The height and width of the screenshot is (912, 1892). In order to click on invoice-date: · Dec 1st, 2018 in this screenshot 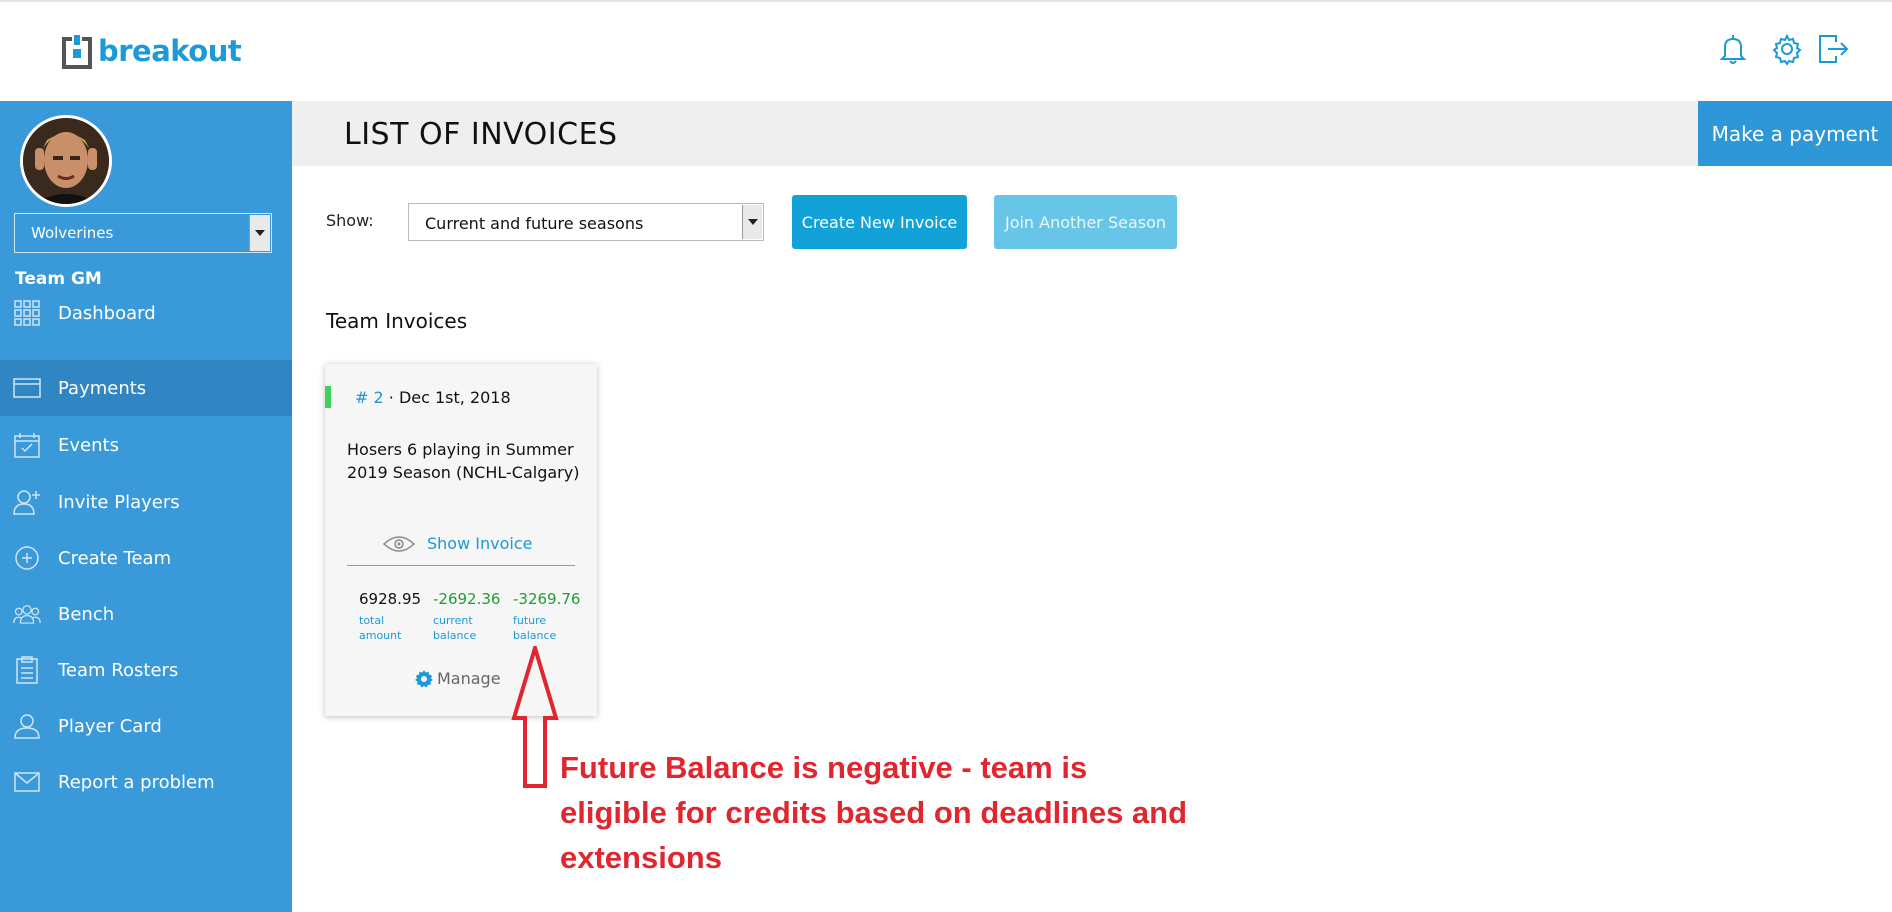, I will do `click(449, 397)`.